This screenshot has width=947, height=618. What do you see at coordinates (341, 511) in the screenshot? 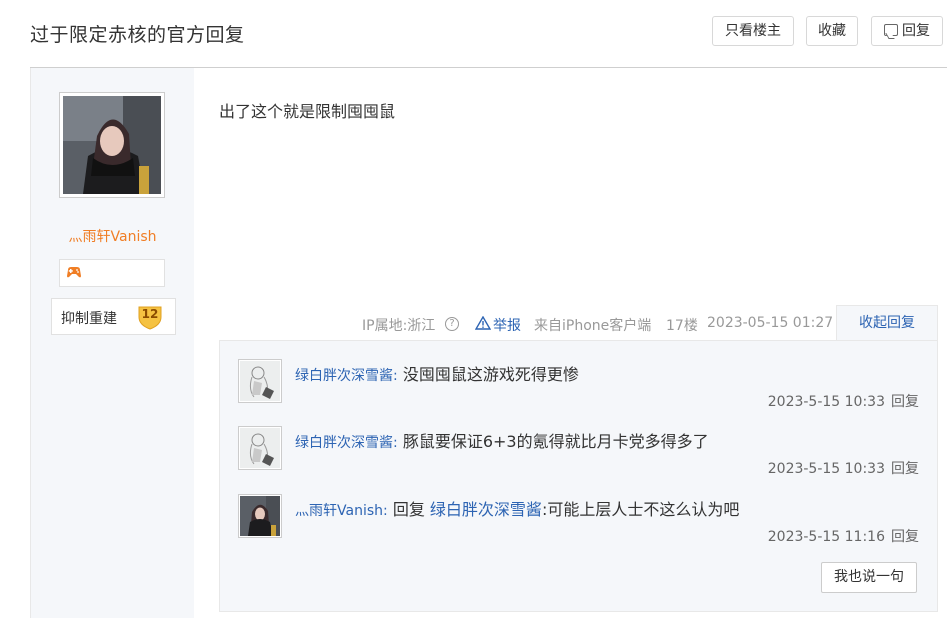
I see `reply-username: 灬雨轩Vanish:` at bounding box center [341, 511].